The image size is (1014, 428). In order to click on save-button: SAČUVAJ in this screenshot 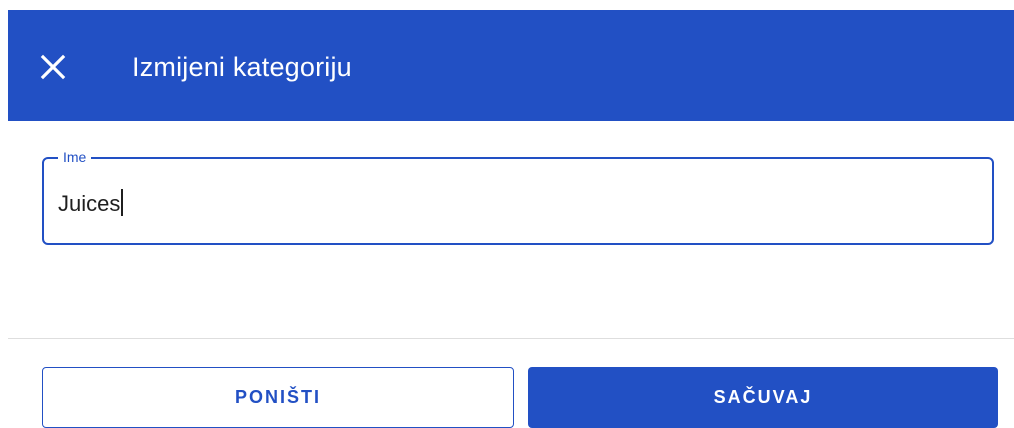, I will do `click(763, 397)`.